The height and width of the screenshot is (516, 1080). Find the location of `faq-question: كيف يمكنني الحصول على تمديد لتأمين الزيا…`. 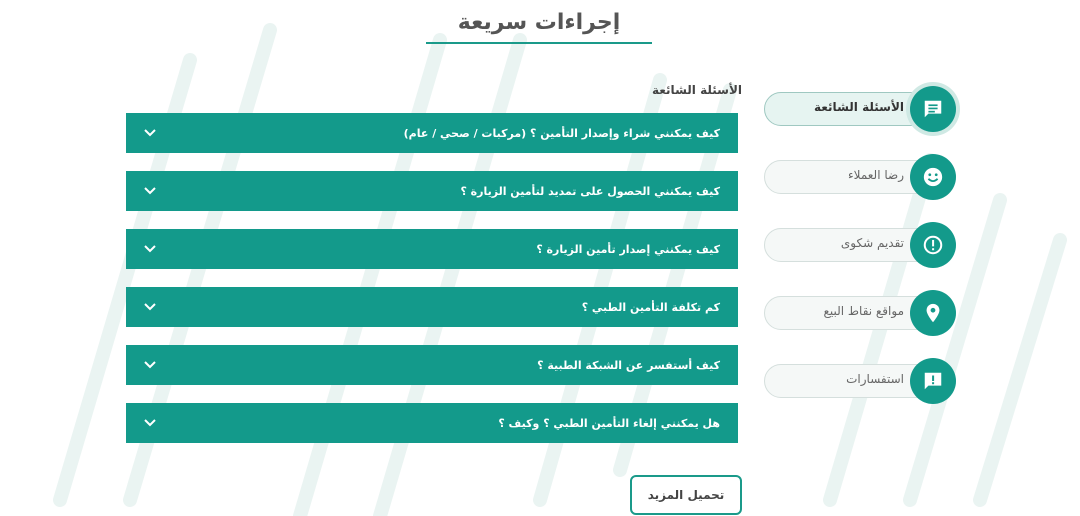

faq-question: كيف يمكنني الحصول على تمديد لتأمين الزيا… is located at coordinates (590, 191).